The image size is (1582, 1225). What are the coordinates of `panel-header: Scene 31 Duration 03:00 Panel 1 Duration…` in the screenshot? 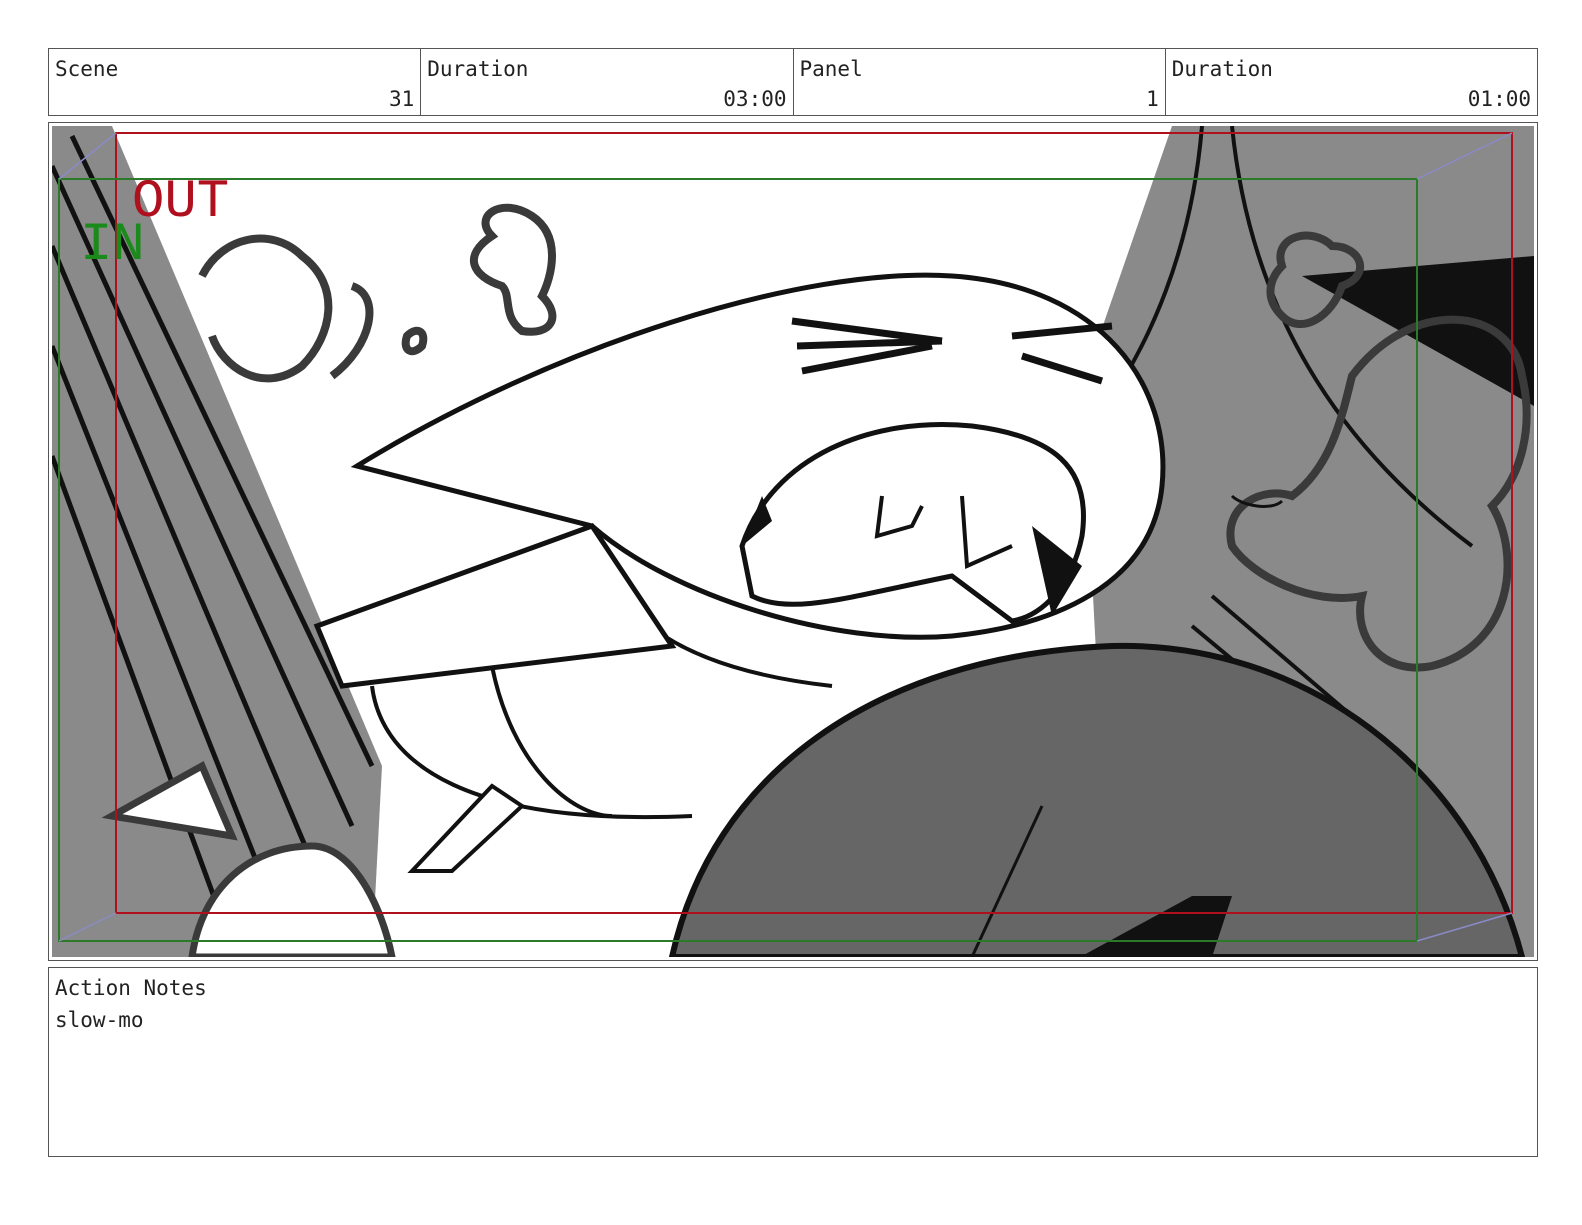 It's located at (793, 82).